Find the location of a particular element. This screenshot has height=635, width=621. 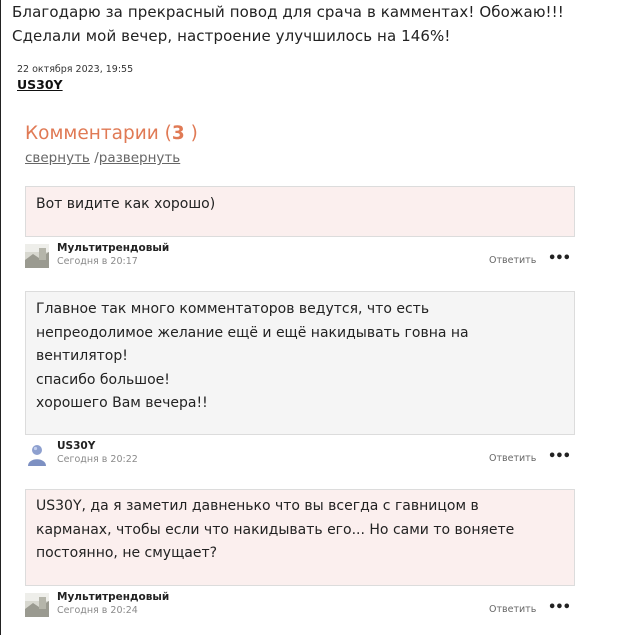

expand-comments-link: развернуть is located at coordinates (140, 158).